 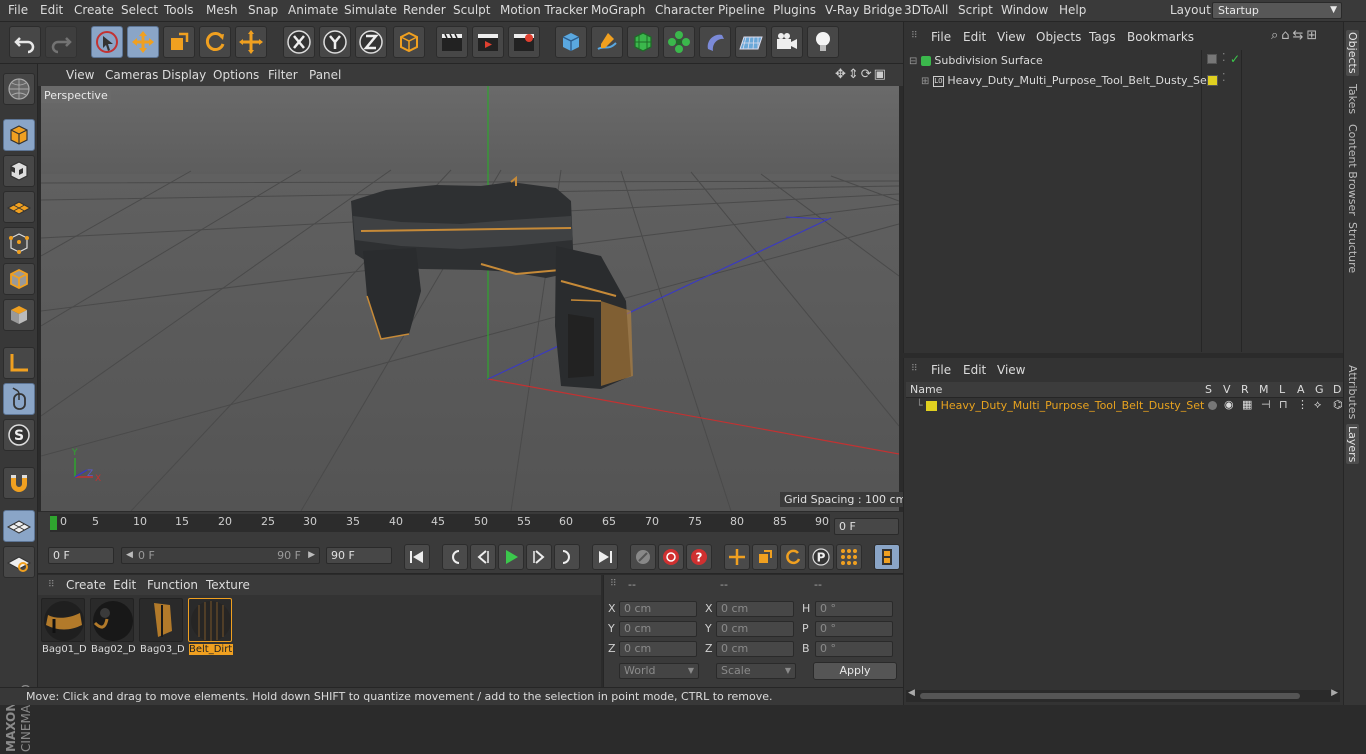 I want to click on current-frame-field: 0 F, so click(x=866, y=526).